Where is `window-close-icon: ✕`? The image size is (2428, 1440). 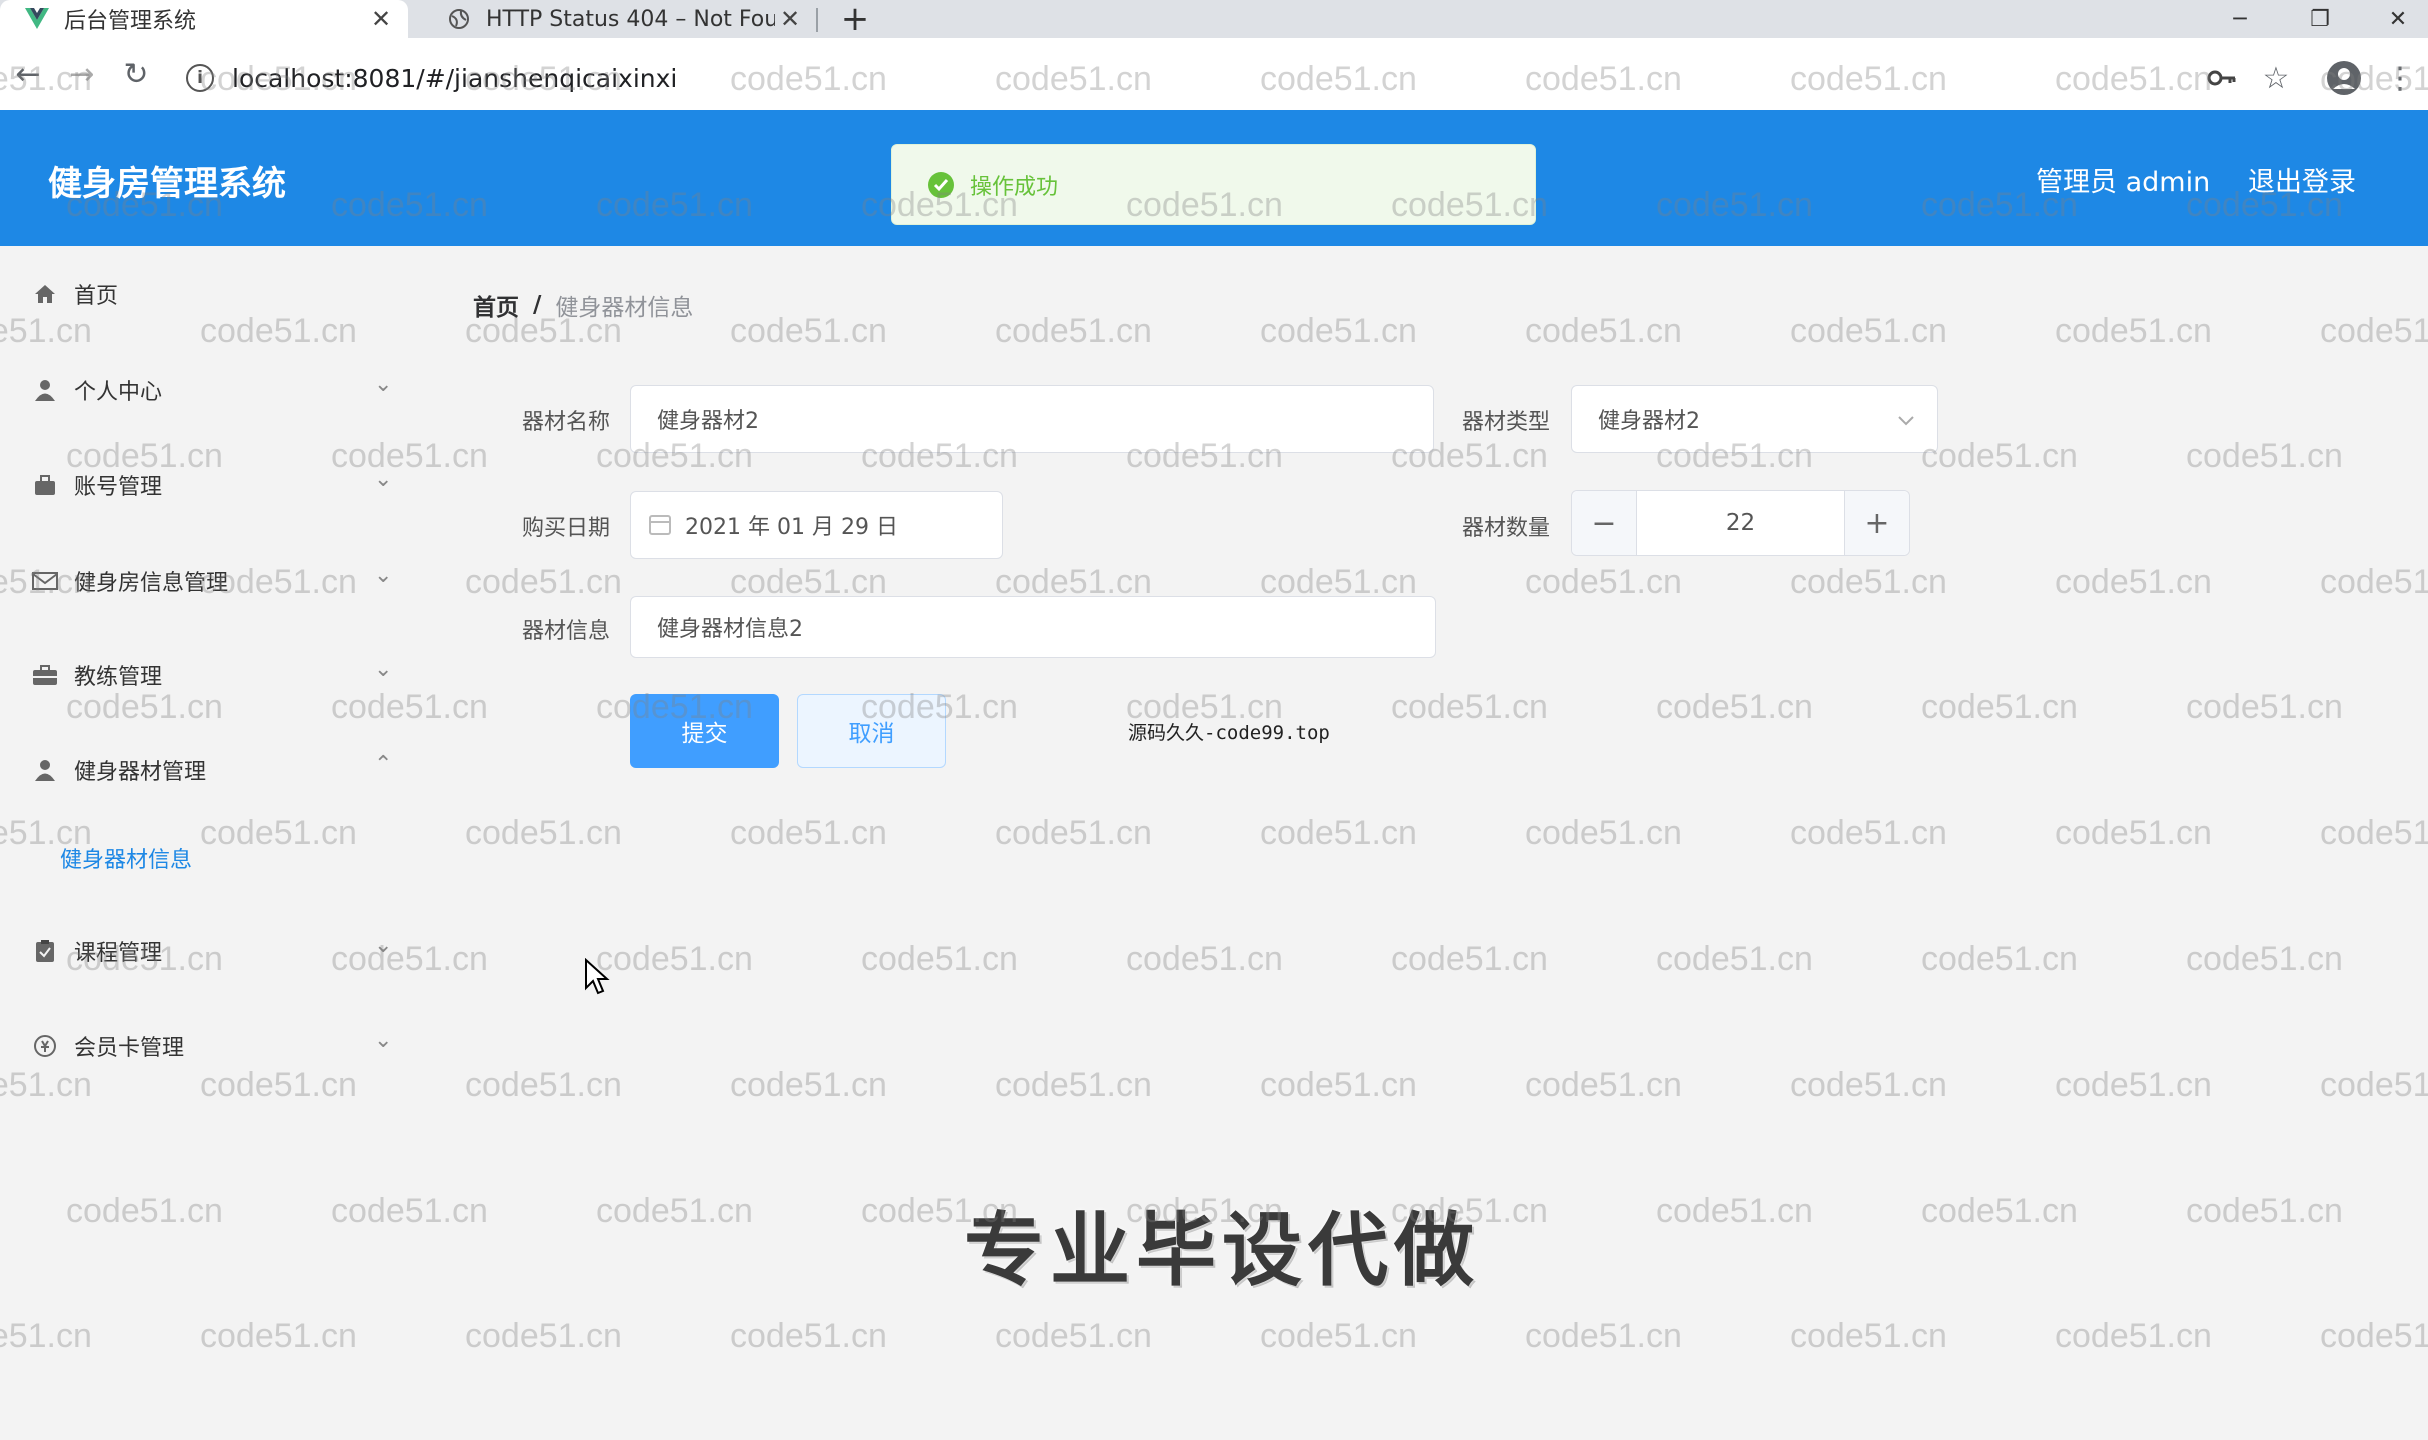 window-close-icon: ✕ is located at coordinates (2398, 19).